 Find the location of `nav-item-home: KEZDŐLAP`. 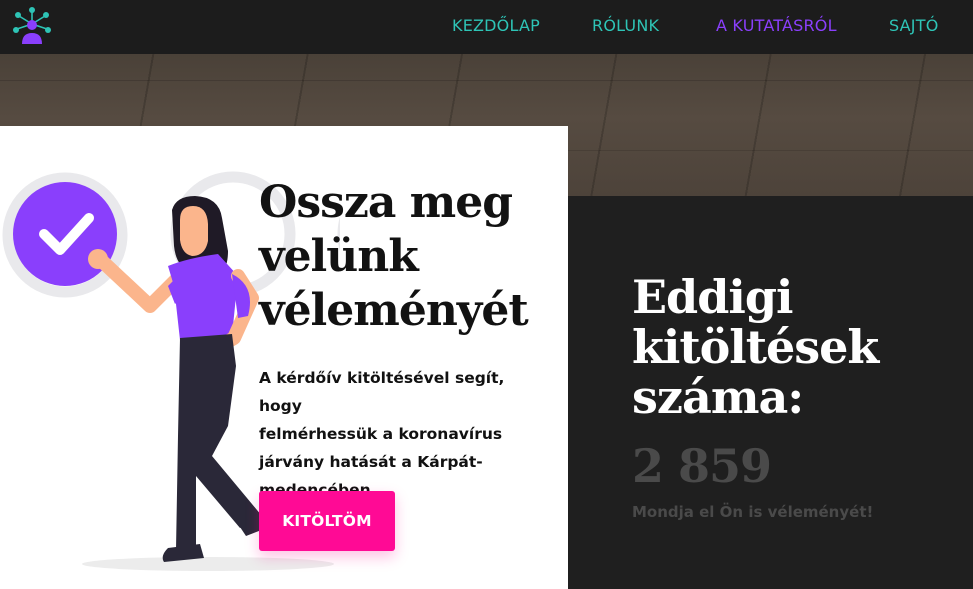

nav-item-home: KEZDŐLAP is located at coordinates (496, 25).